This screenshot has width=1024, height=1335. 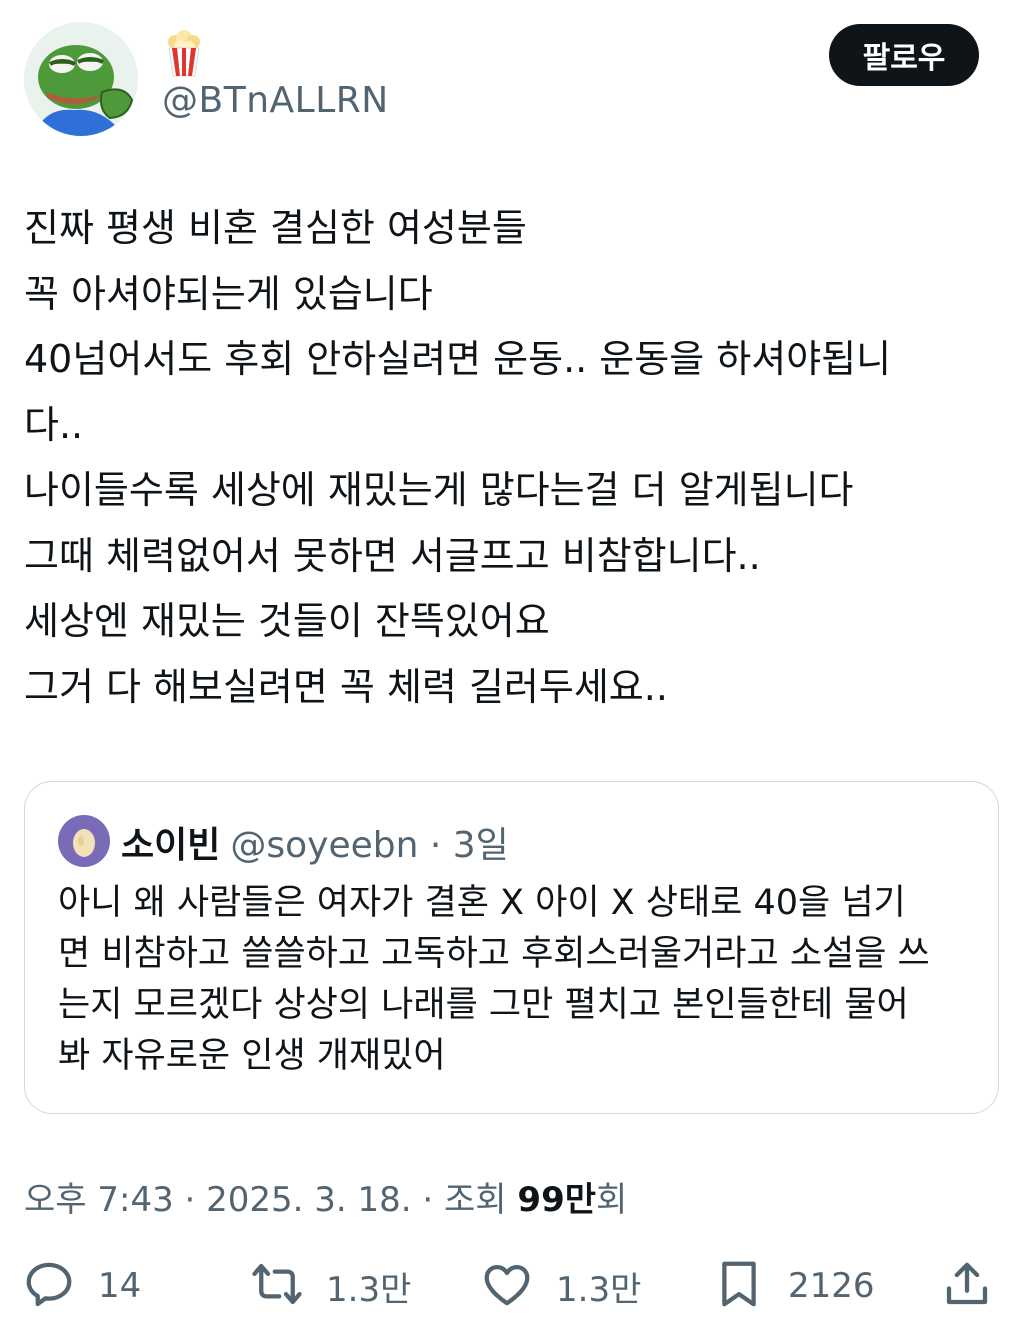 I want to click on view-suffix: 회, so click(x=612, y=1200).